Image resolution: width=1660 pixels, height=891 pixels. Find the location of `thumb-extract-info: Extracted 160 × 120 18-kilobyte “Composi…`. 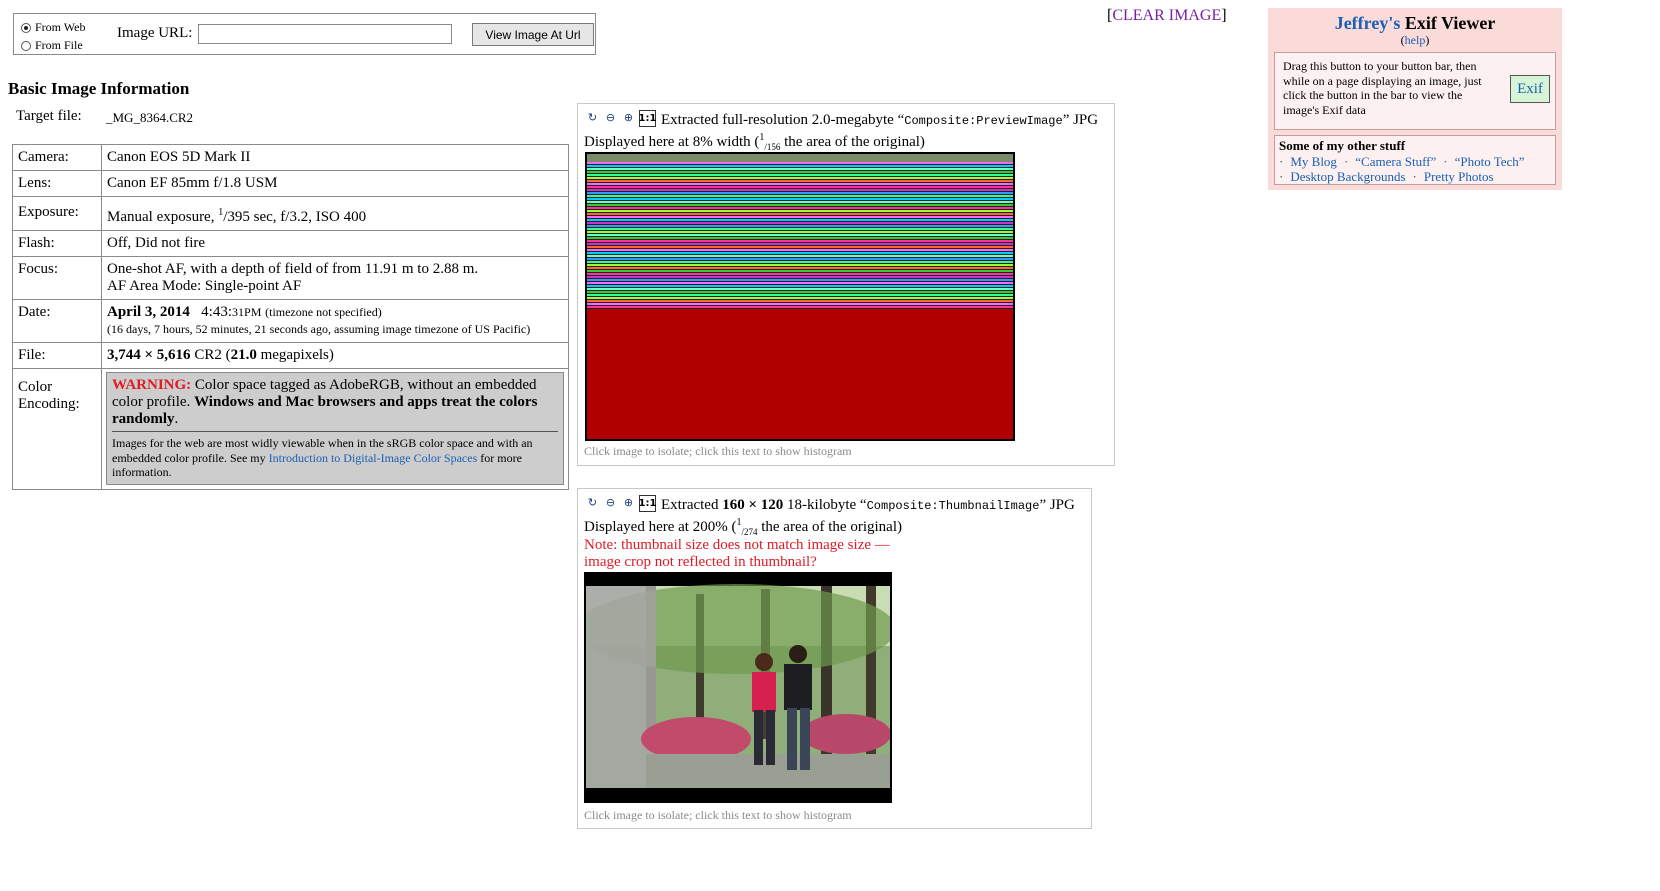

thumb-extract-info: Extracted 160 × 120 18-kilobyte “Composi… is located at coordinates (868, 505).